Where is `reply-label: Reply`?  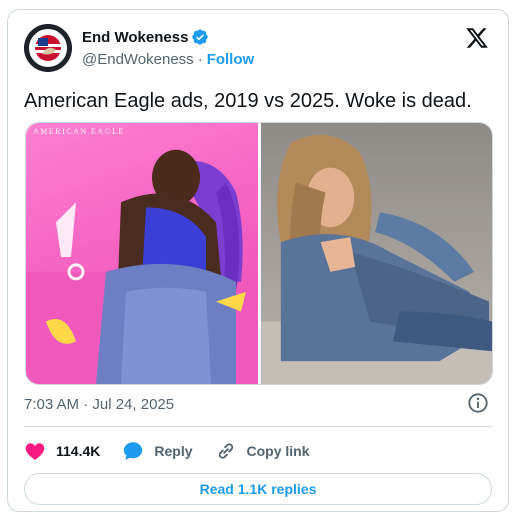 reply-label: Reply is located at coordinates (173, 451).